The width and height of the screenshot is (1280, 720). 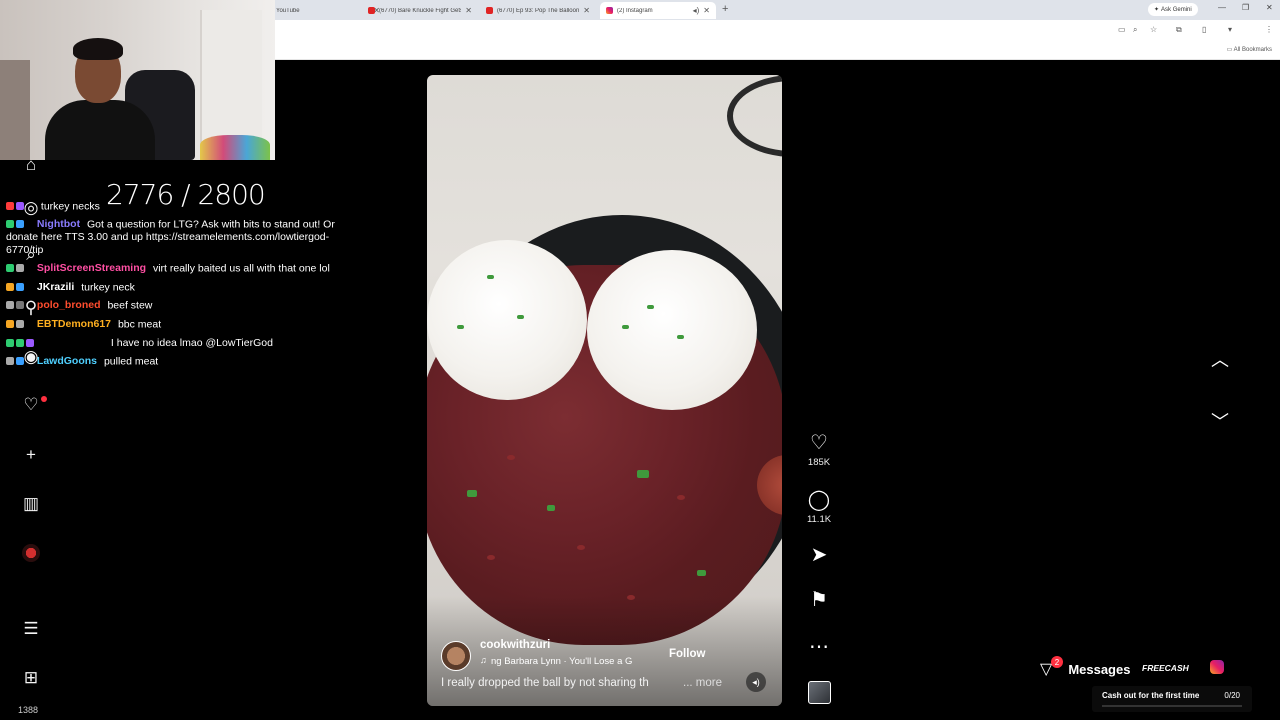 What do you see at coordinates (538, 10) in the screenshot?
I see `tab-pop-the-balloon: (6770) Ep 93: Pop The Balloon ✕` at bounding box center [538, 10].